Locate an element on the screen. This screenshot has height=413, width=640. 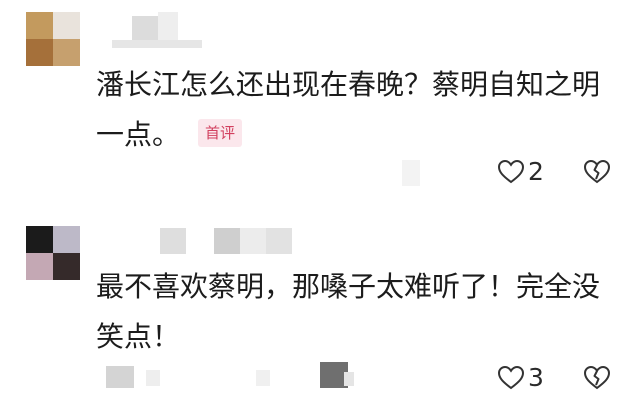
like-button: 3 is located at coordinates (520, 378).